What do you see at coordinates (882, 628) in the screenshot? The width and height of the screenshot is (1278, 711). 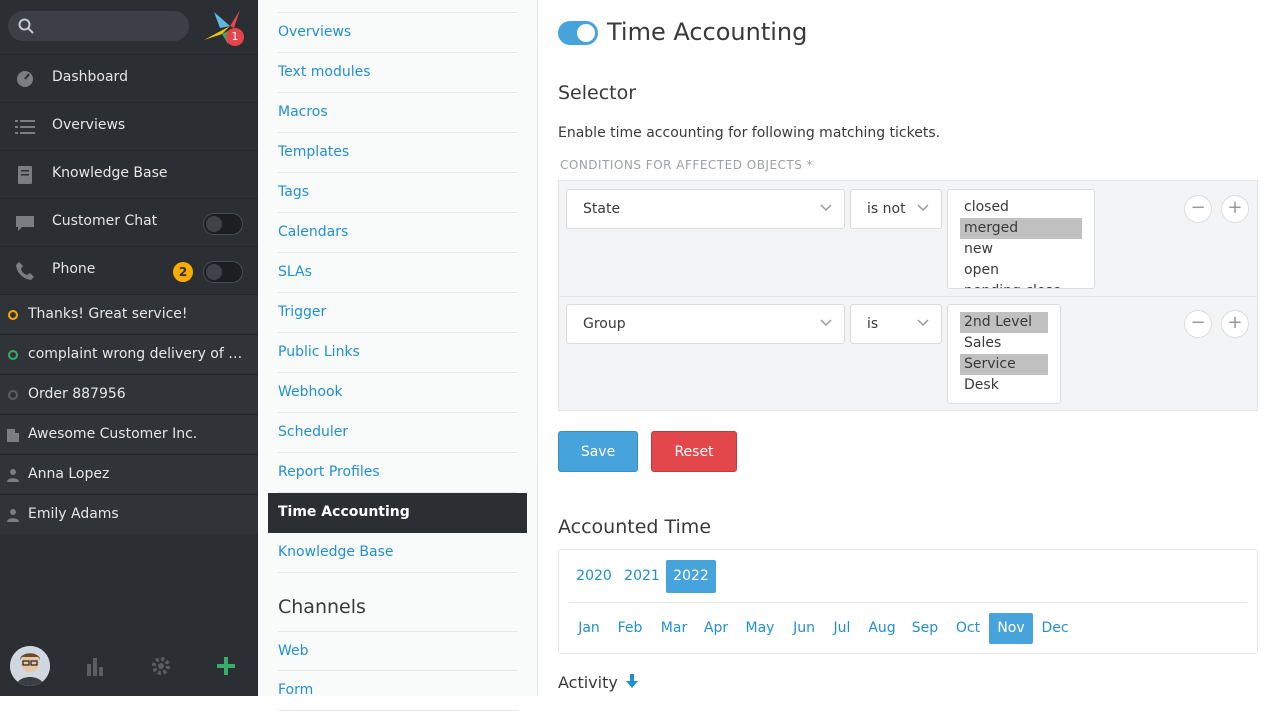 I see `month-tab: Aug` at bounding box center [882, 628].